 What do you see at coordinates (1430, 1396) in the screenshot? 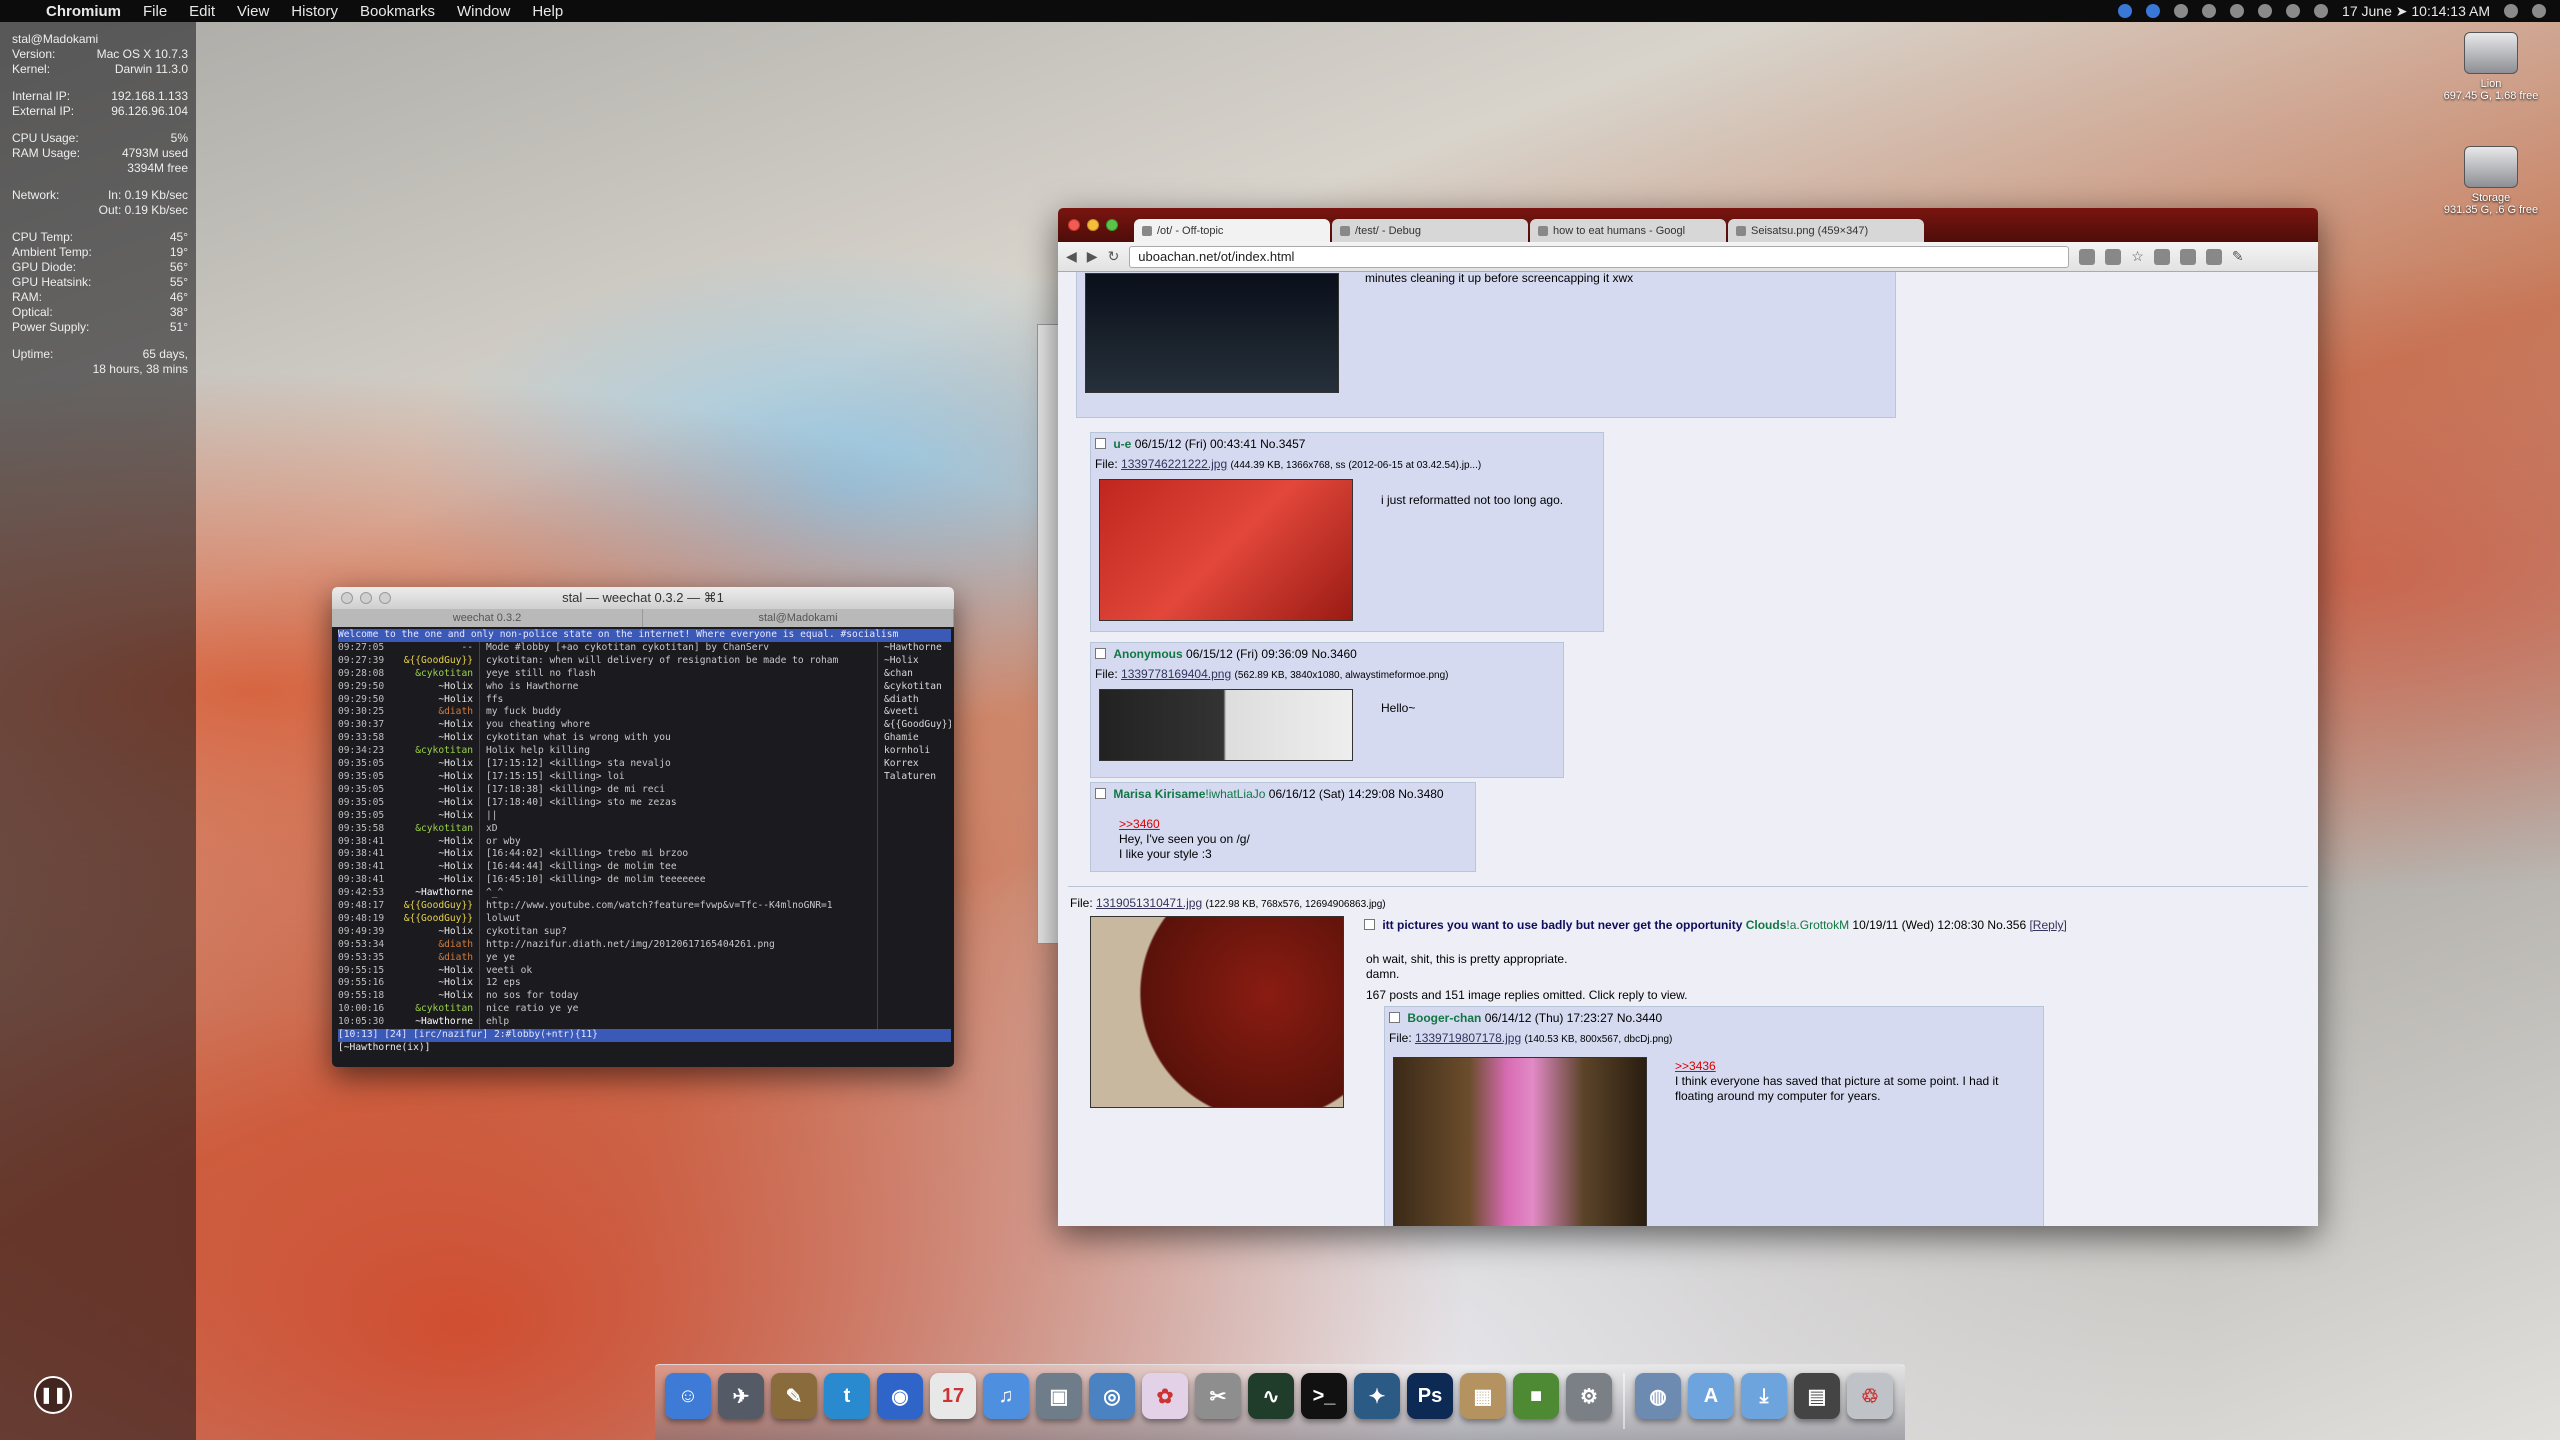
I see `photoshop-icon: Ps` at bounding box center [1430, 1396].